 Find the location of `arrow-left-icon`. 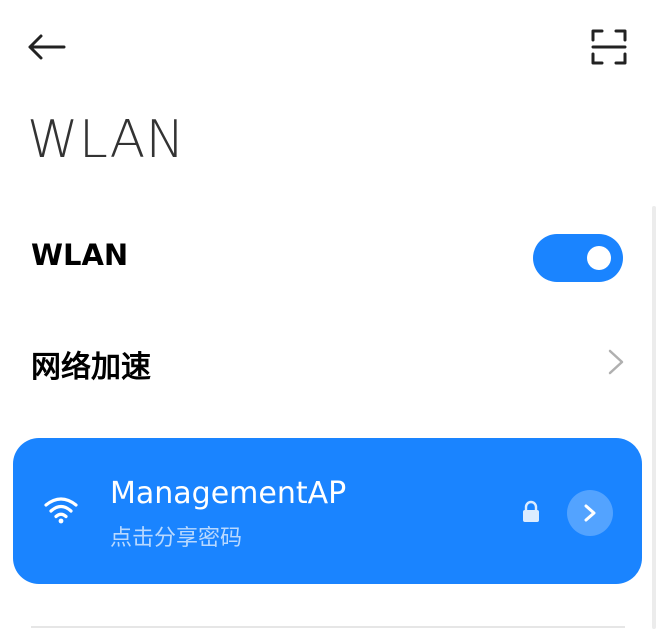

arrow-left-icon is located at coordinates (47, 47).